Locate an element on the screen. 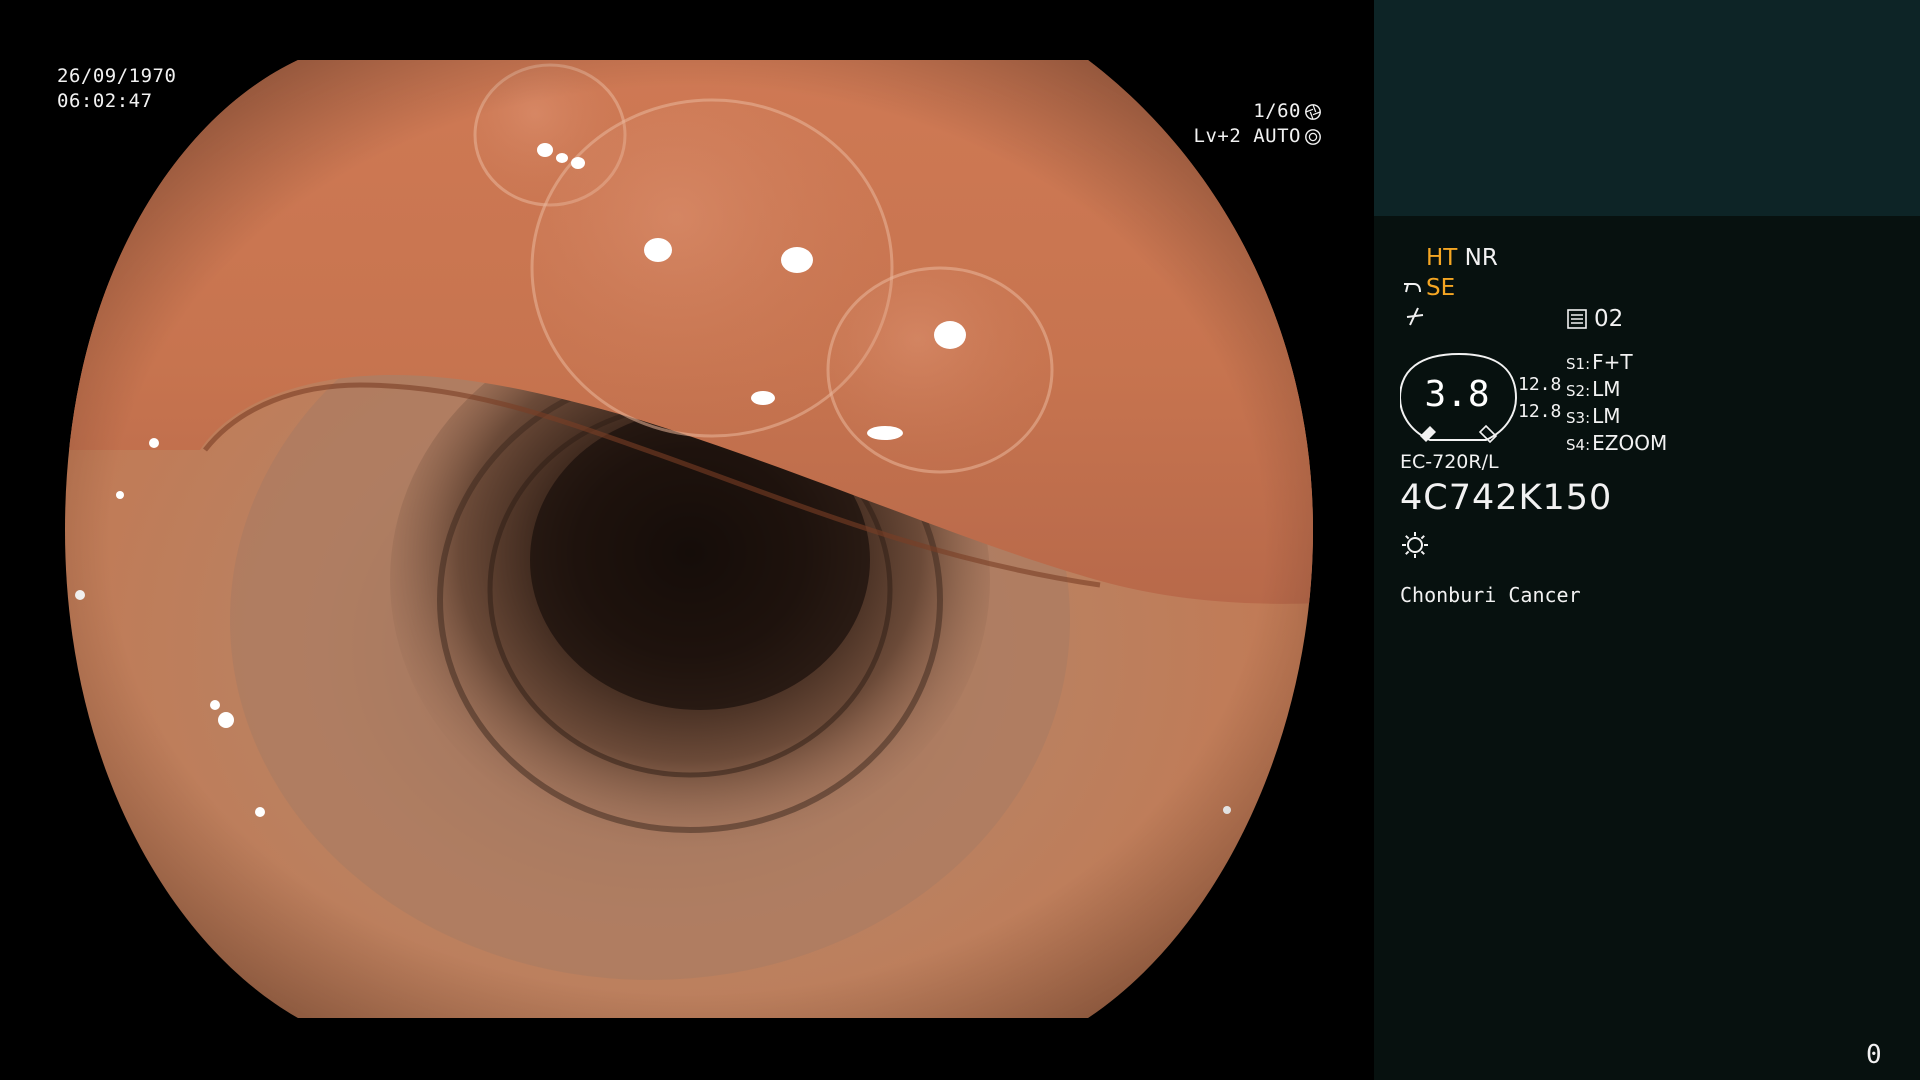  switch-row: S1: F+T is located at coordinates (1616, 363).